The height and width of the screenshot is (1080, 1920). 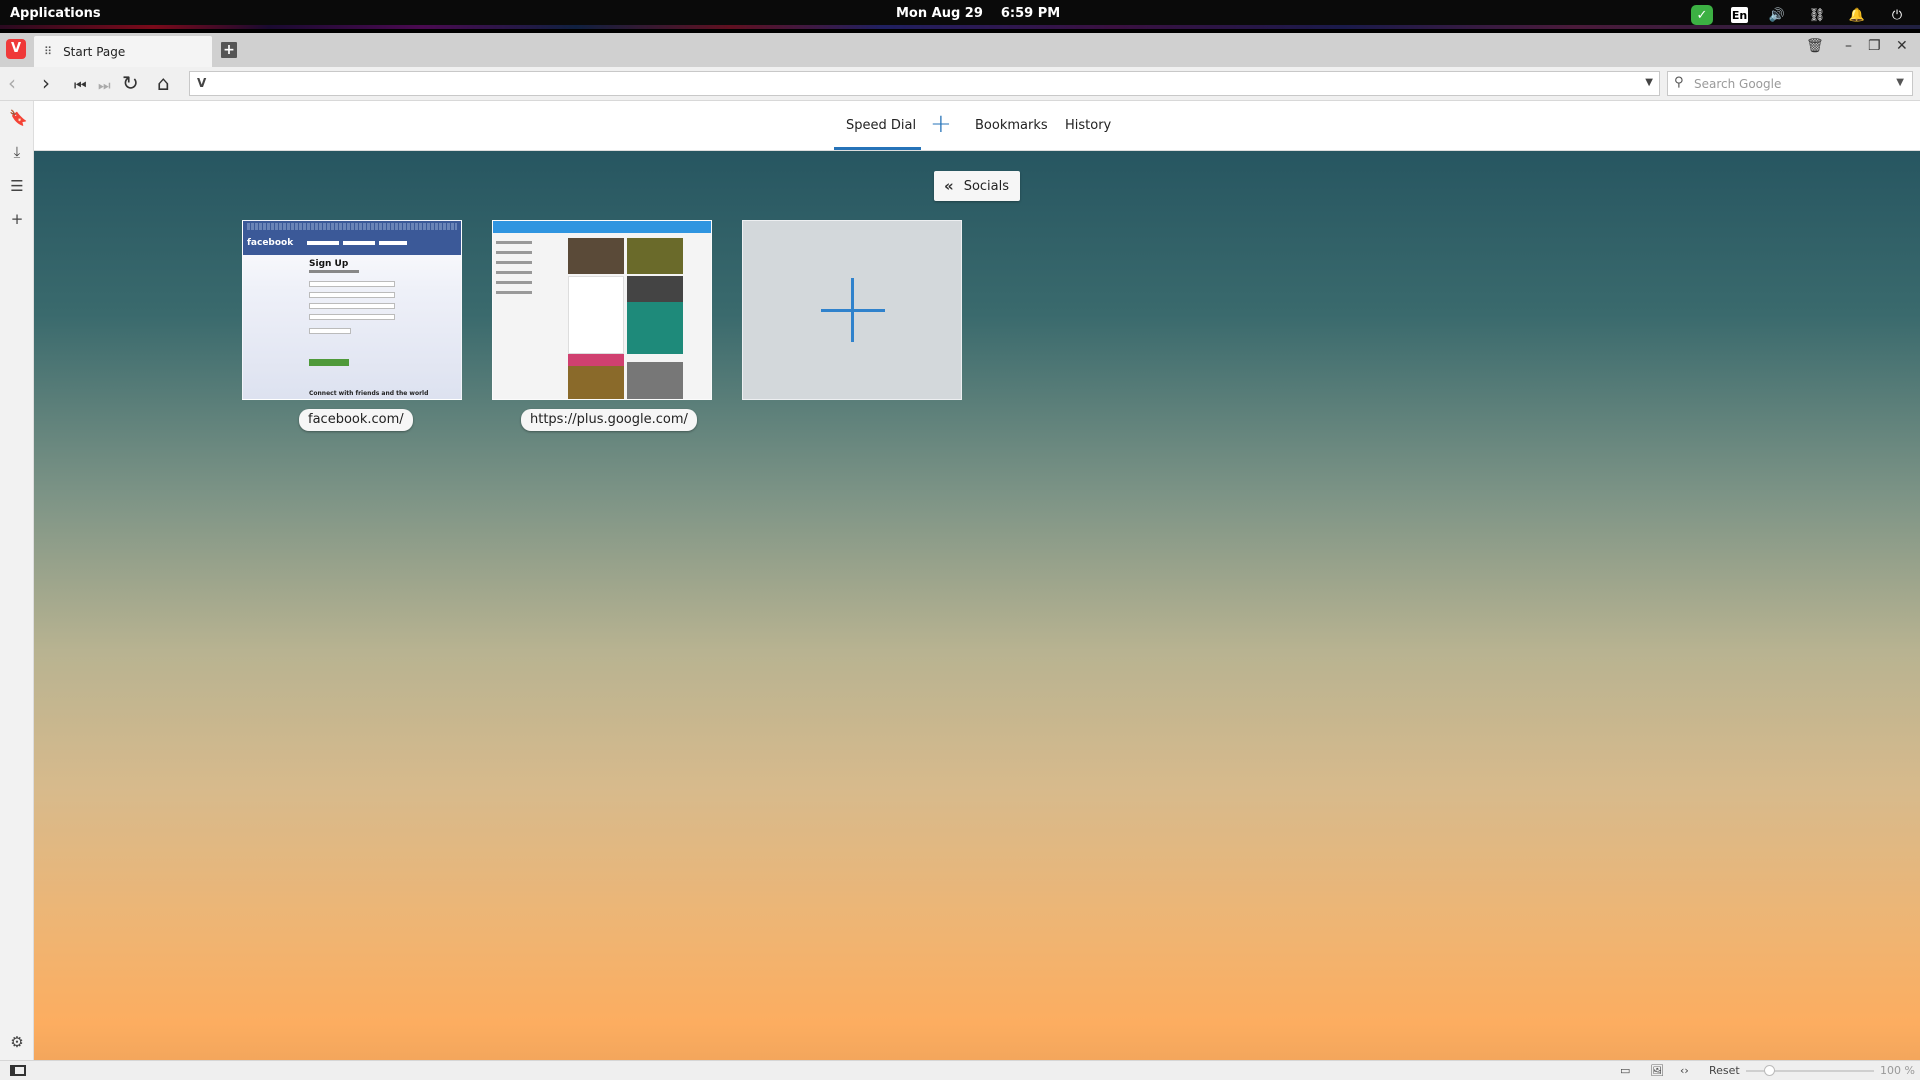 What do you see at coordinates (960, 27) in the screenshot?
I see `wallpaper-strip` at bounding box center [960, 27].